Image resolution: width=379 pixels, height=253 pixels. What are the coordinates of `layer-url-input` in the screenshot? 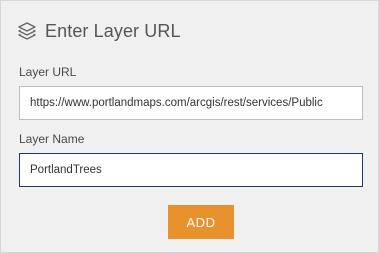 It's located at (191, 103).